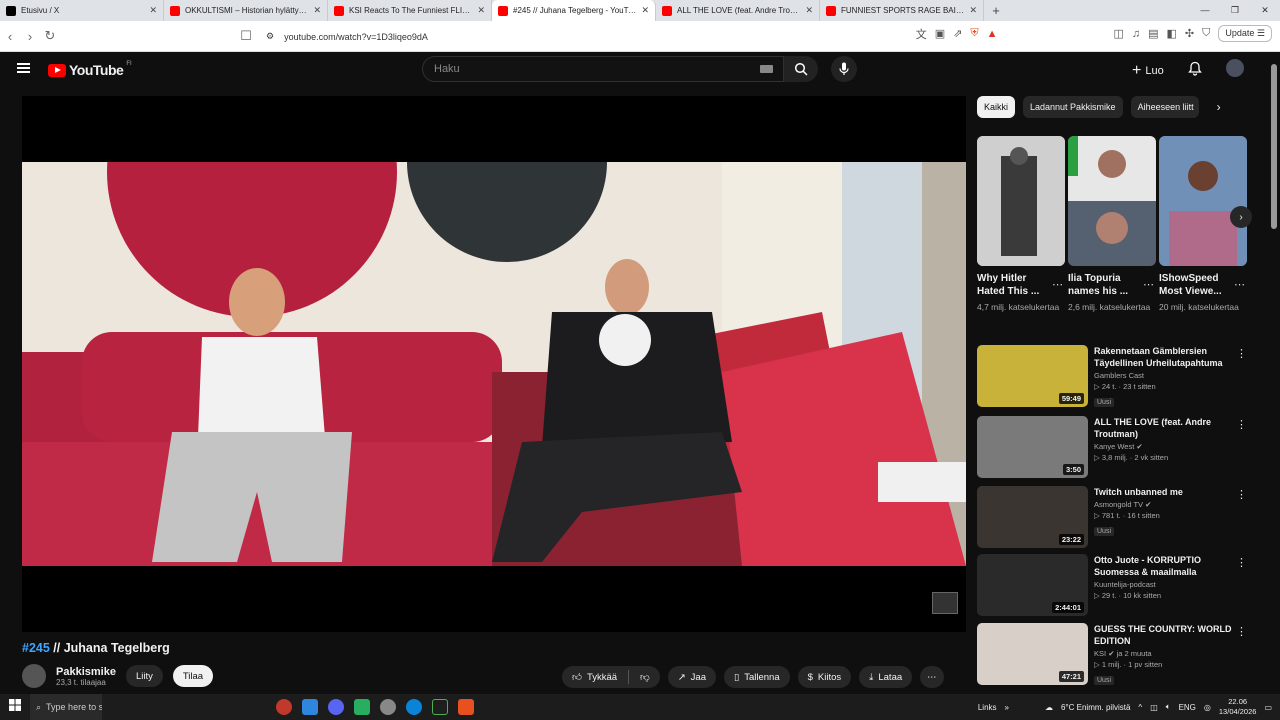 The height and width of the screenshot is (720, 1280). I want to click on video-channel: KSI ✔ ja 2 muuta, so click(1170, 653).